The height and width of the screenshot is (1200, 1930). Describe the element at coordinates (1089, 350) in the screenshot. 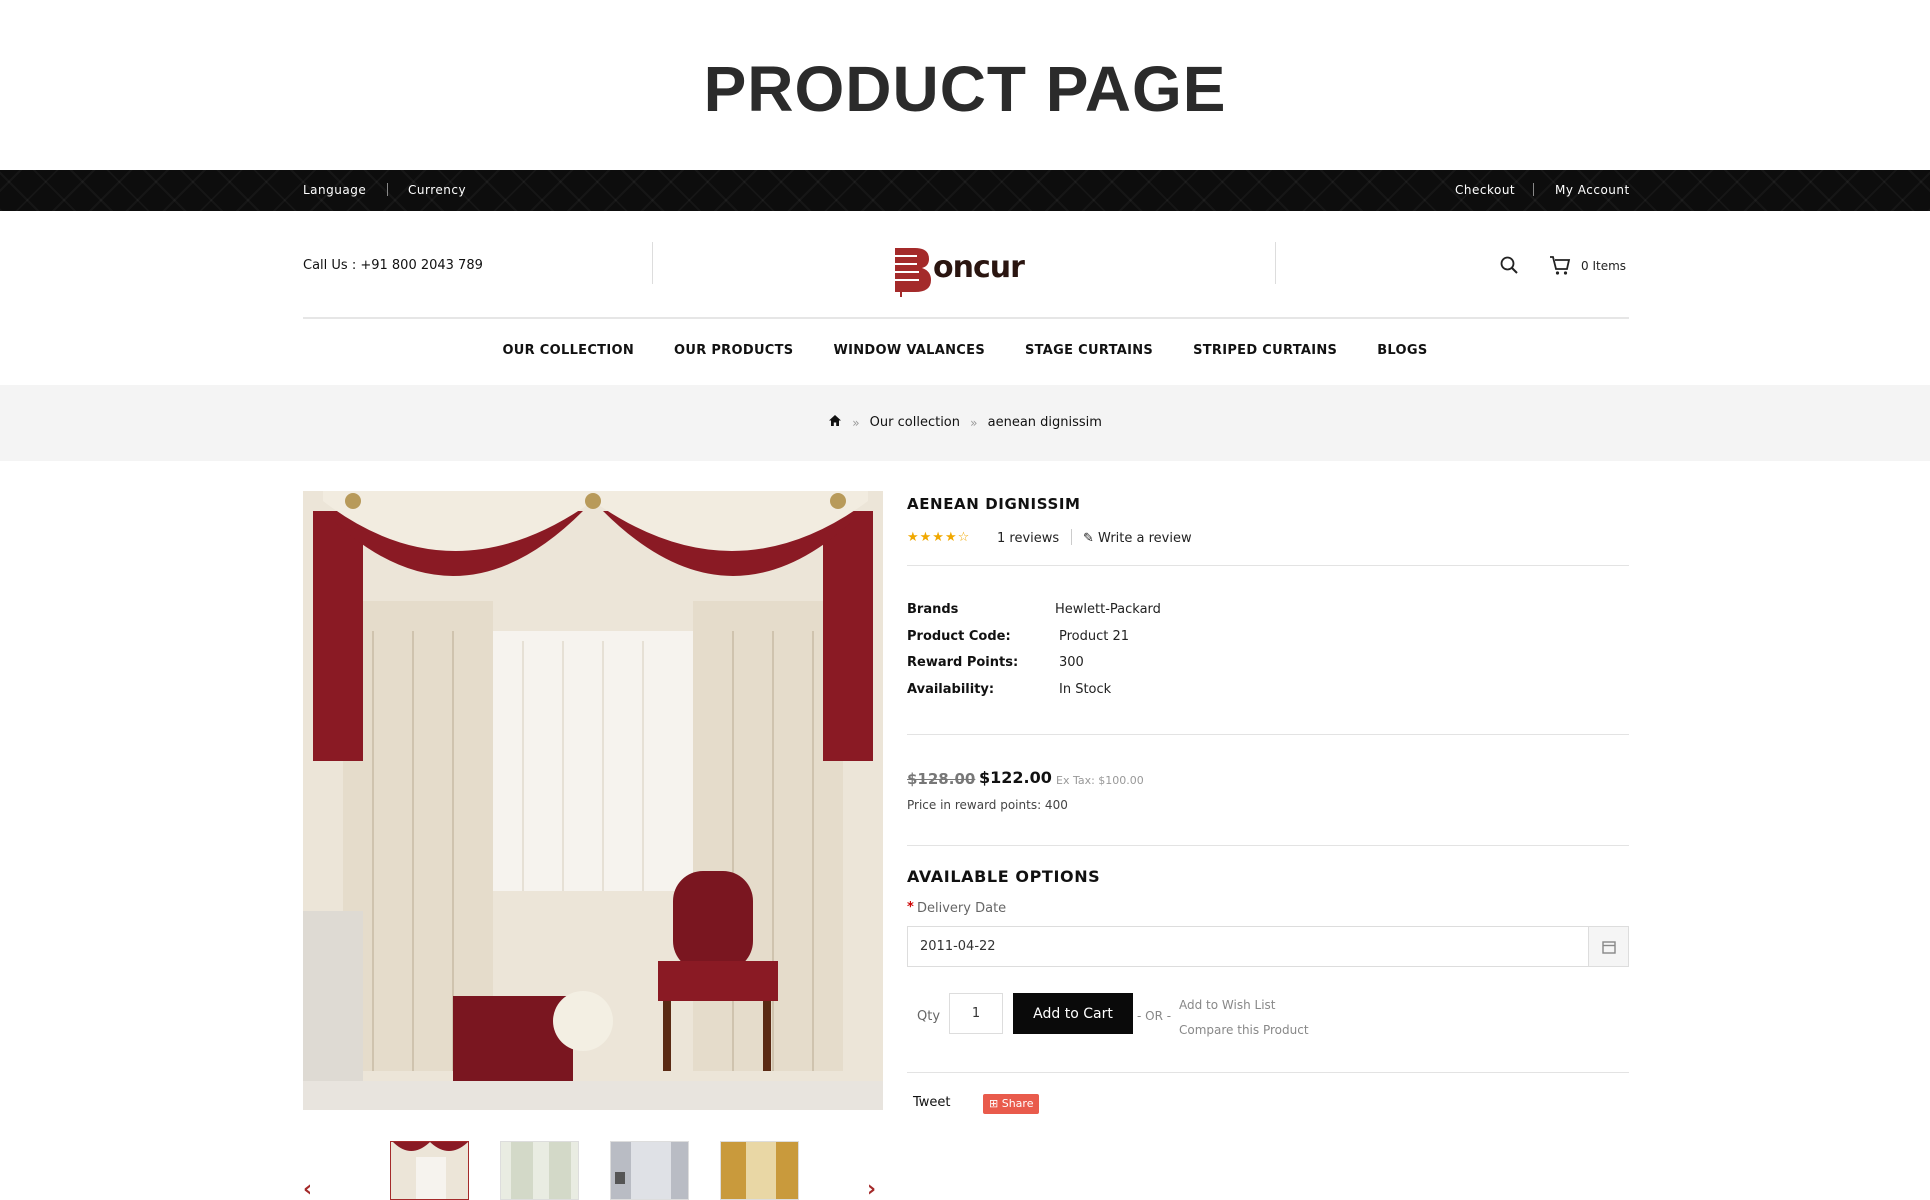

I see `nav-stage-curtains: STAGE CURTAINS` at that location.